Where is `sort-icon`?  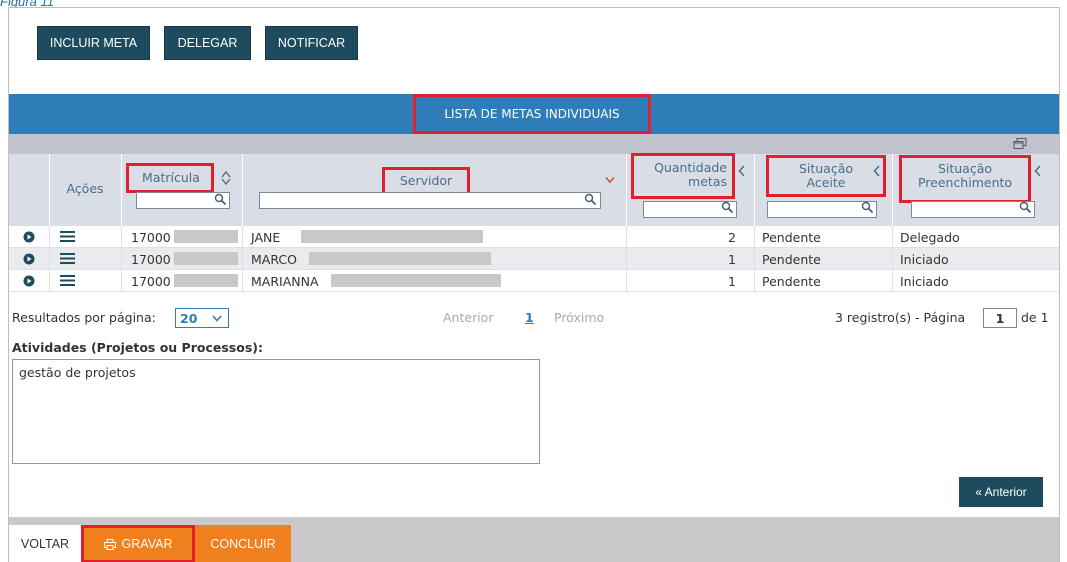
sort-icon is located at coordinates (226, 178).